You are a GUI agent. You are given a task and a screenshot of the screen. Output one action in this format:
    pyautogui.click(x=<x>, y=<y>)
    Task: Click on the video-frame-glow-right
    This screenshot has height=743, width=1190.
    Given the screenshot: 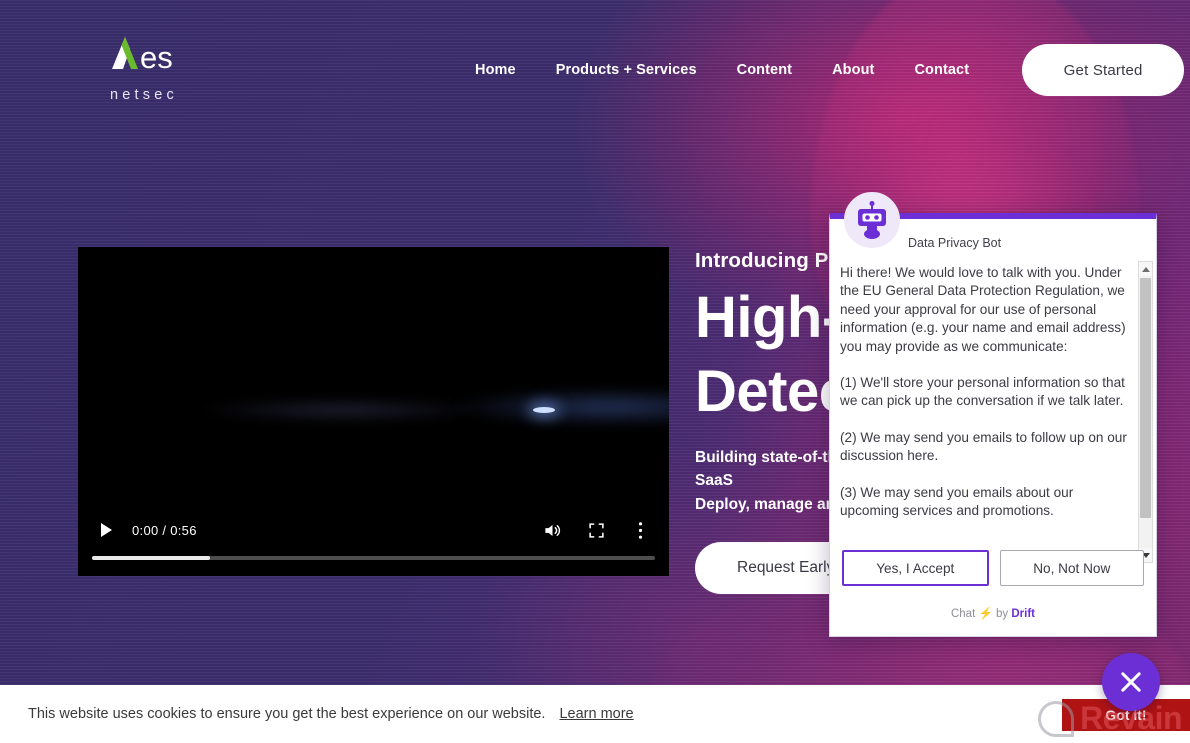 What is the action you would take?
    pyautogui.click(x=558, y=407)
    